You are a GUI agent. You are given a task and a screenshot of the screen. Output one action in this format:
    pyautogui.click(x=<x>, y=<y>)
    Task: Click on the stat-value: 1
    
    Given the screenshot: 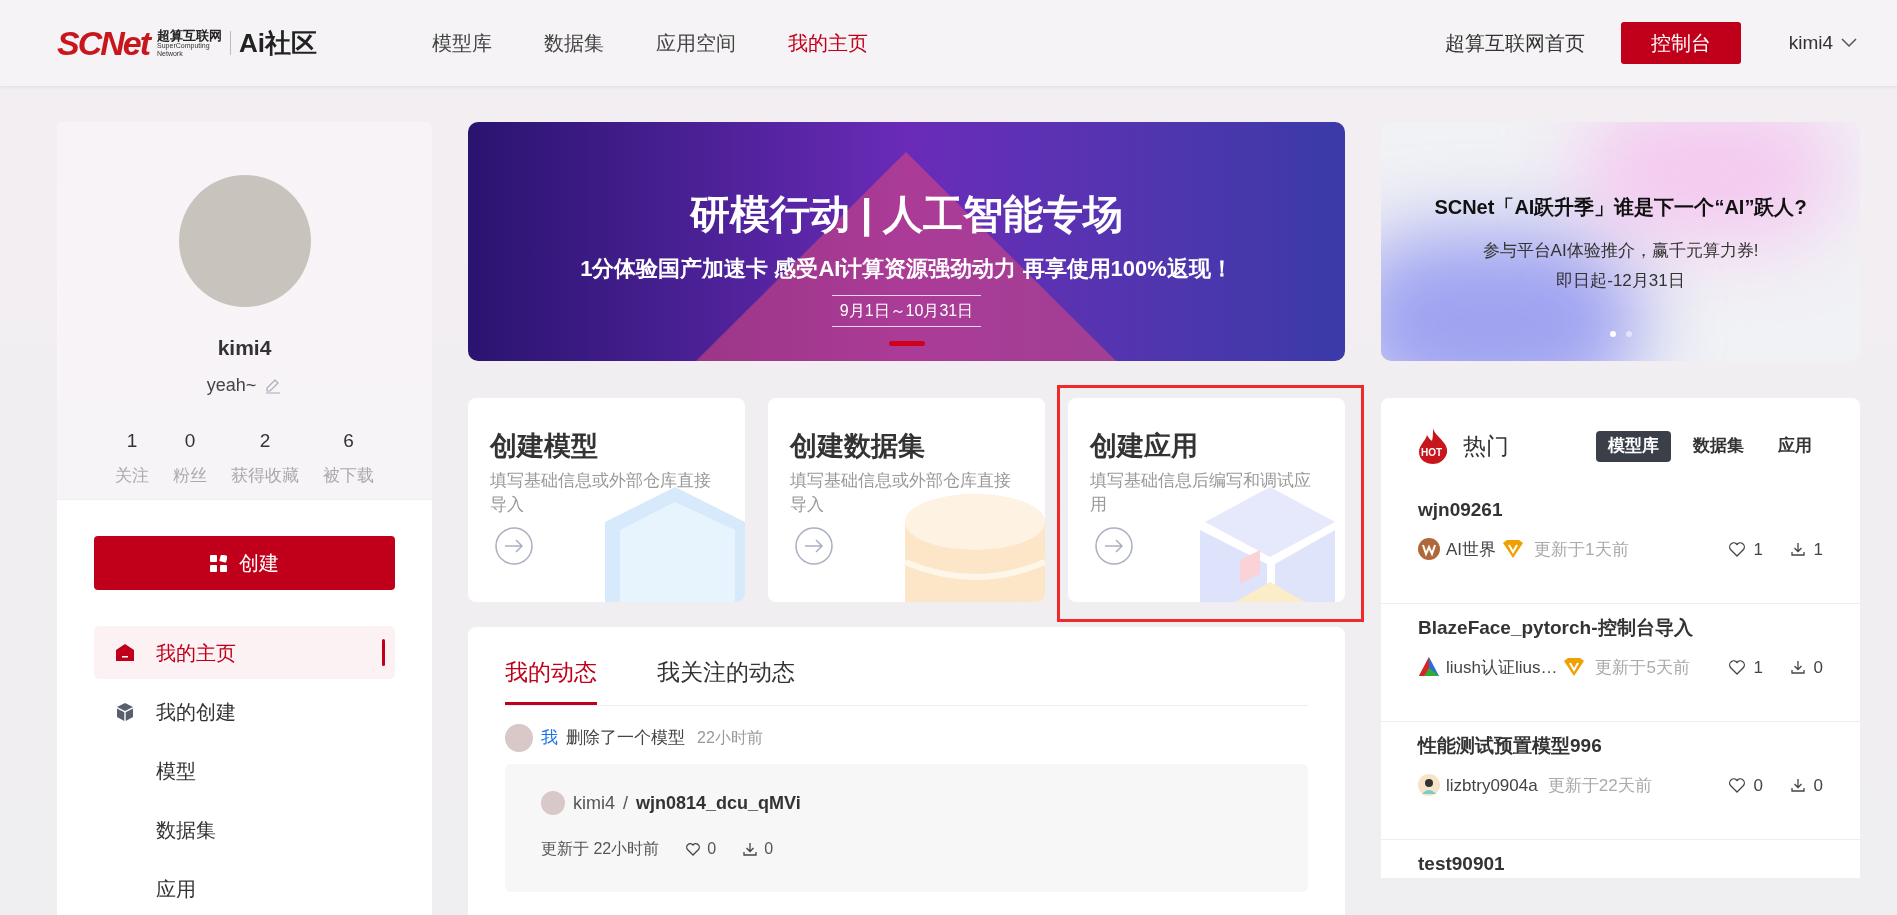 What is the action you would take?
    pyautogui.click(x=132, y=440)
    